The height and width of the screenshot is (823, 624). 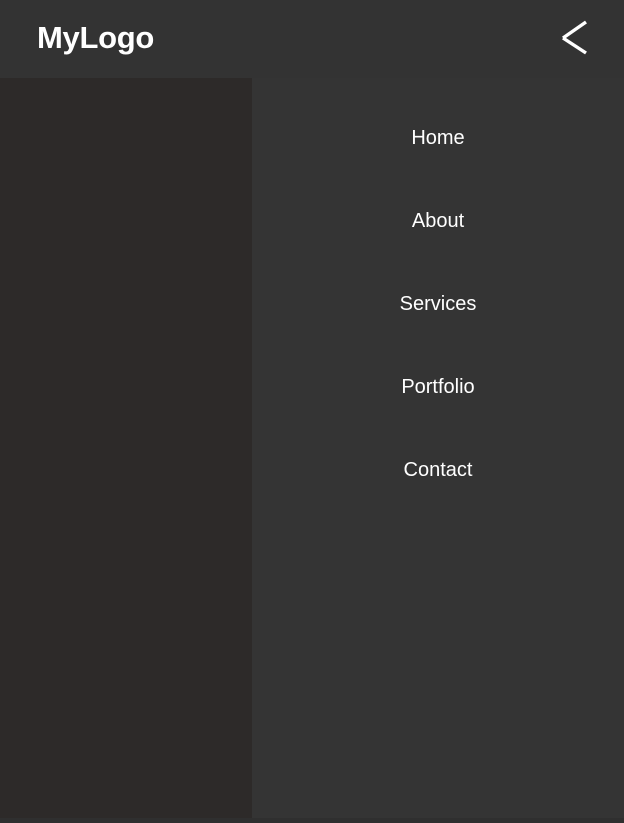 What do you see at coordinates (438, 221) in the screenshot?
I see `menu-item-about: About` at bounding box center [438, 221].